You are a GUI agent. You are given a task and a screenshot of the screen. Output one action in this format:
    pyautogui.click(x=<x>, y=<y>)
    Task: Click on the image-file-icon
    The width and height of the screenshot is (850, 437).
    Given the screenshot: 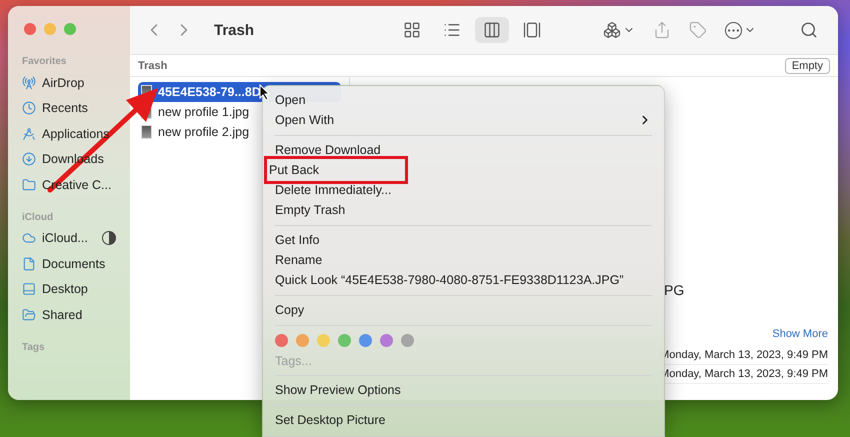 What is the action you would take?
    pyautogui.click(x=146, y=132)
    